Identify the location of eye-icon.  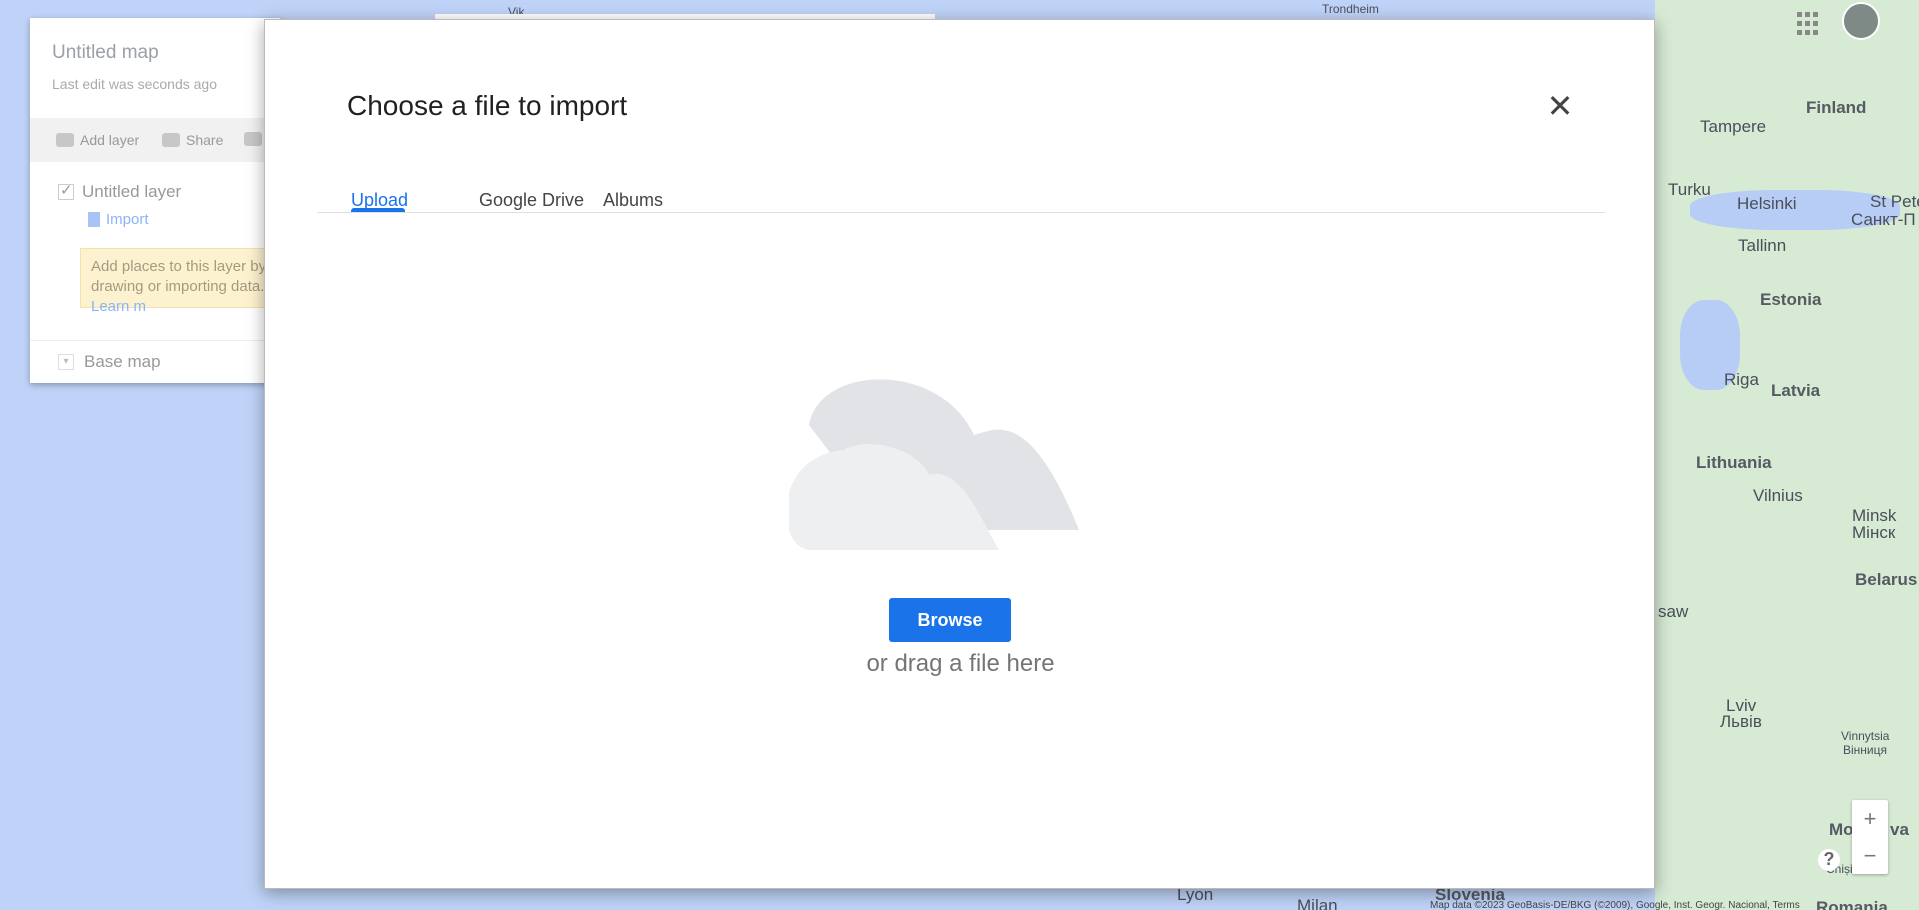
(253, 139).